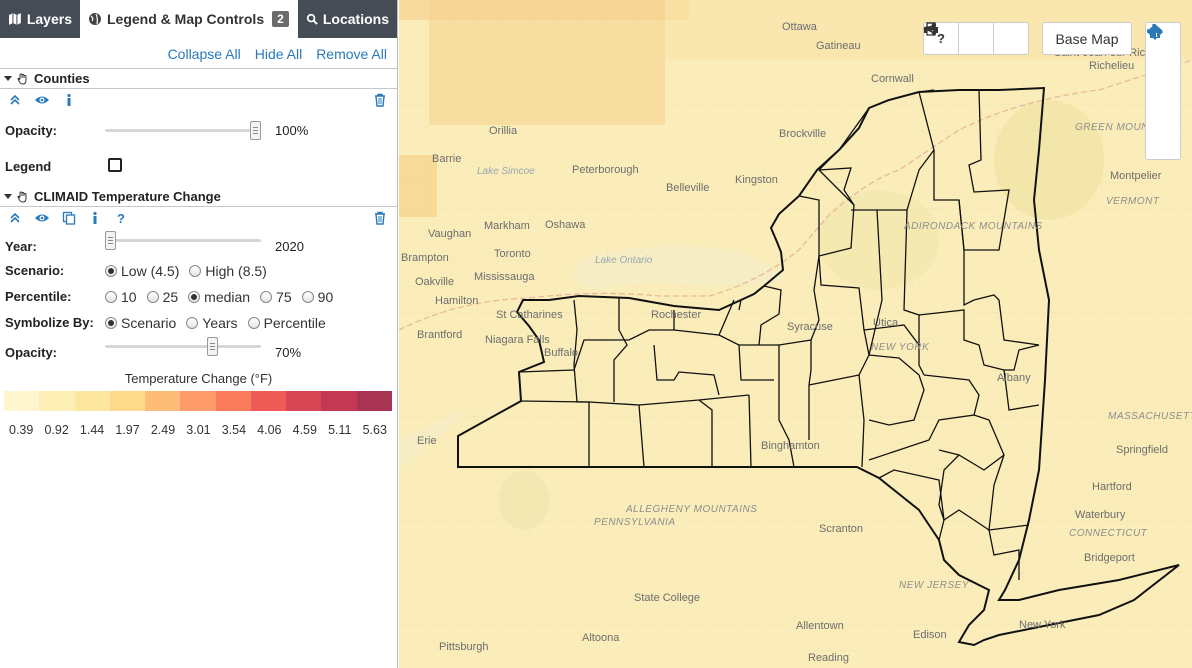  What do you see at coordinates (1136, 176) in the screenshot?
I see `place-label: Montpelier` at bounding box center [1136, 176].